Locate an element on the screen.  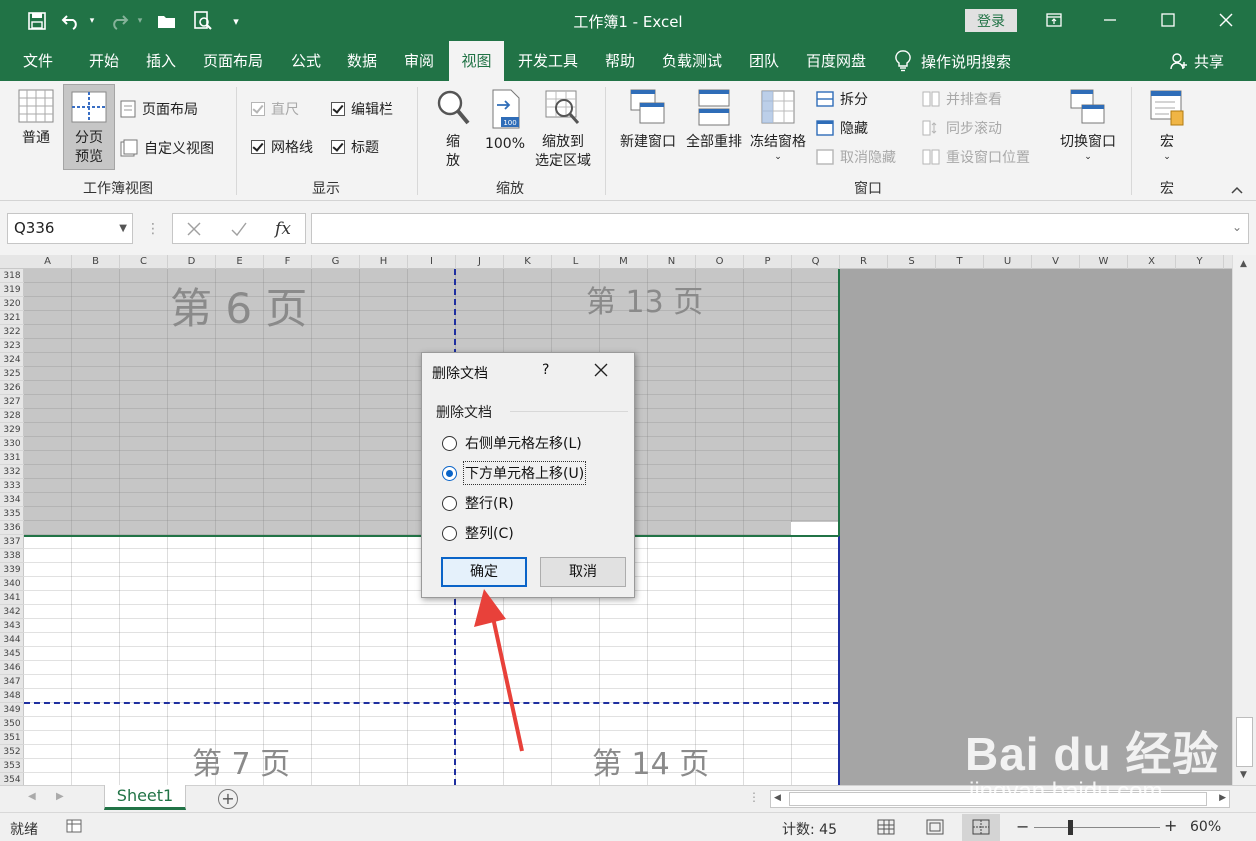
row-header: 338 is located at coordinates (12, 556).